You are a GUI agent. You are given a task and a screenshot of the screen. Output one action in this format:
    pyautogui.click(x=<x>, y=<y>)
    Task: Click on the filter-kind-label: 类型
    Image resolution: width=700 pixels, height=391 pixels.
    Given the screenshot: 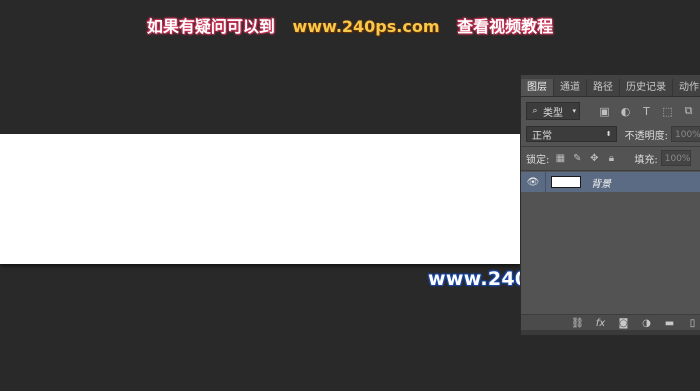 What is the action you would take?
    pyautogui.click(x=553, y=113)
    